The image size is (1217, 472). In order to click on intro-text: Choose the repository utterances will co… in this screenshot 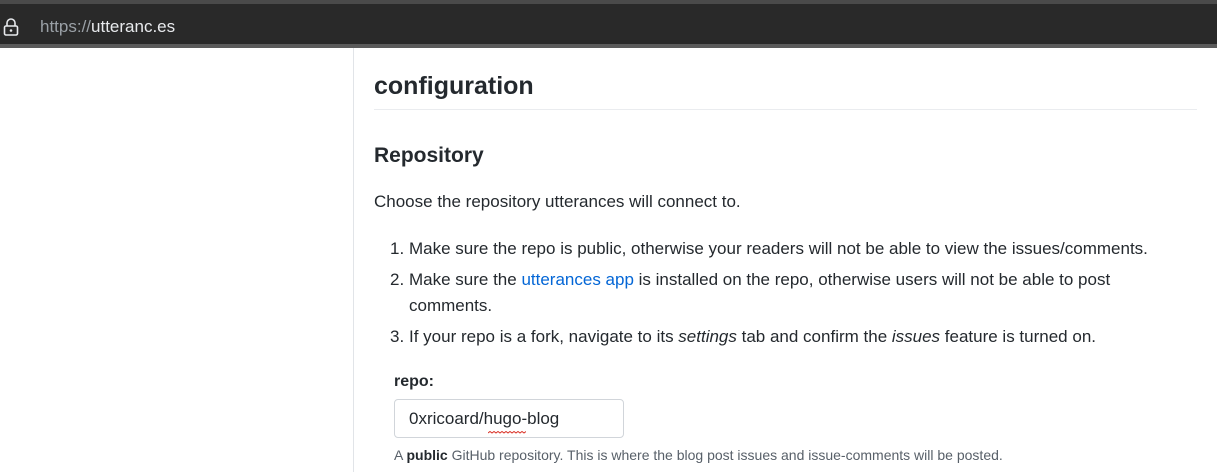, I will do `click(557, 201)`.